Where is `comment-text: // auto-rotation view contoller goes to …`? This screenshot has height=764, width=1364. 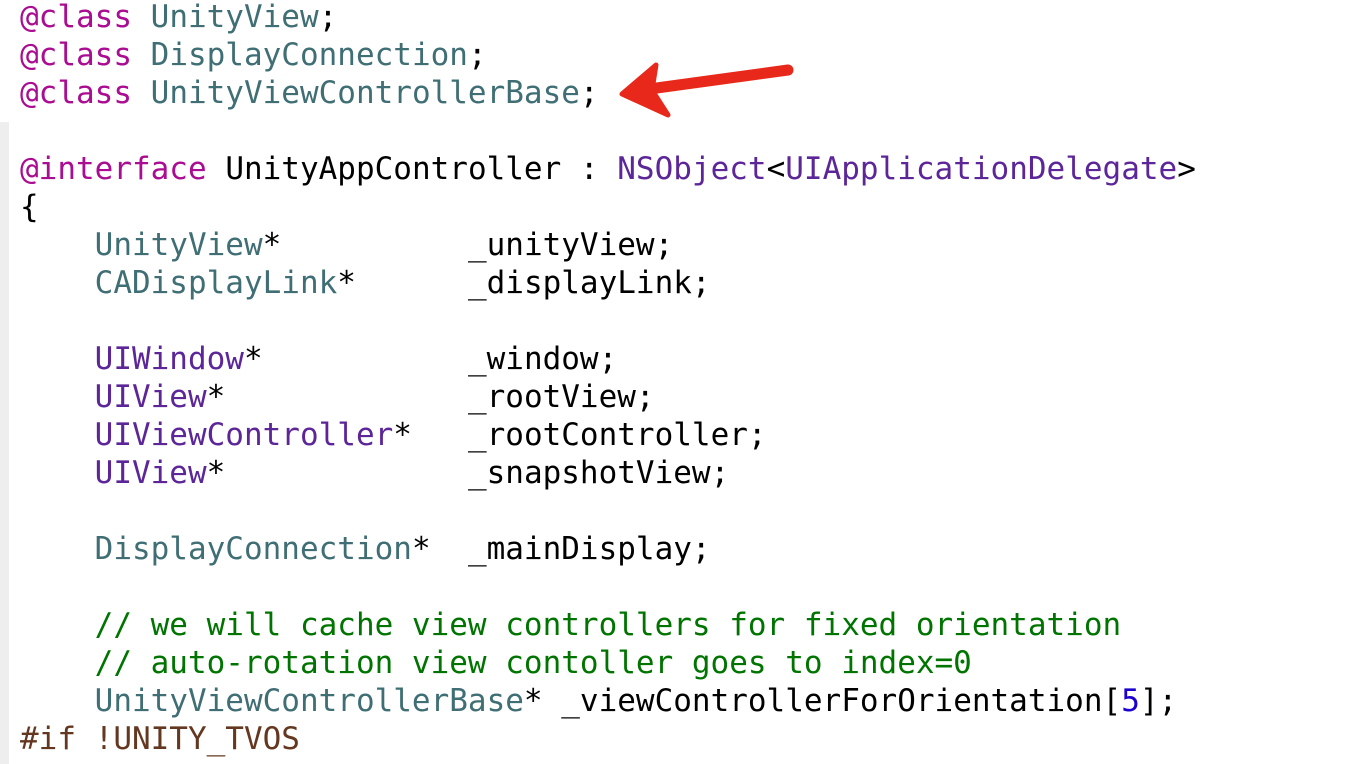
comment-text: // auto-rotation view contoller goes to … is located at coordinates (533, 663).